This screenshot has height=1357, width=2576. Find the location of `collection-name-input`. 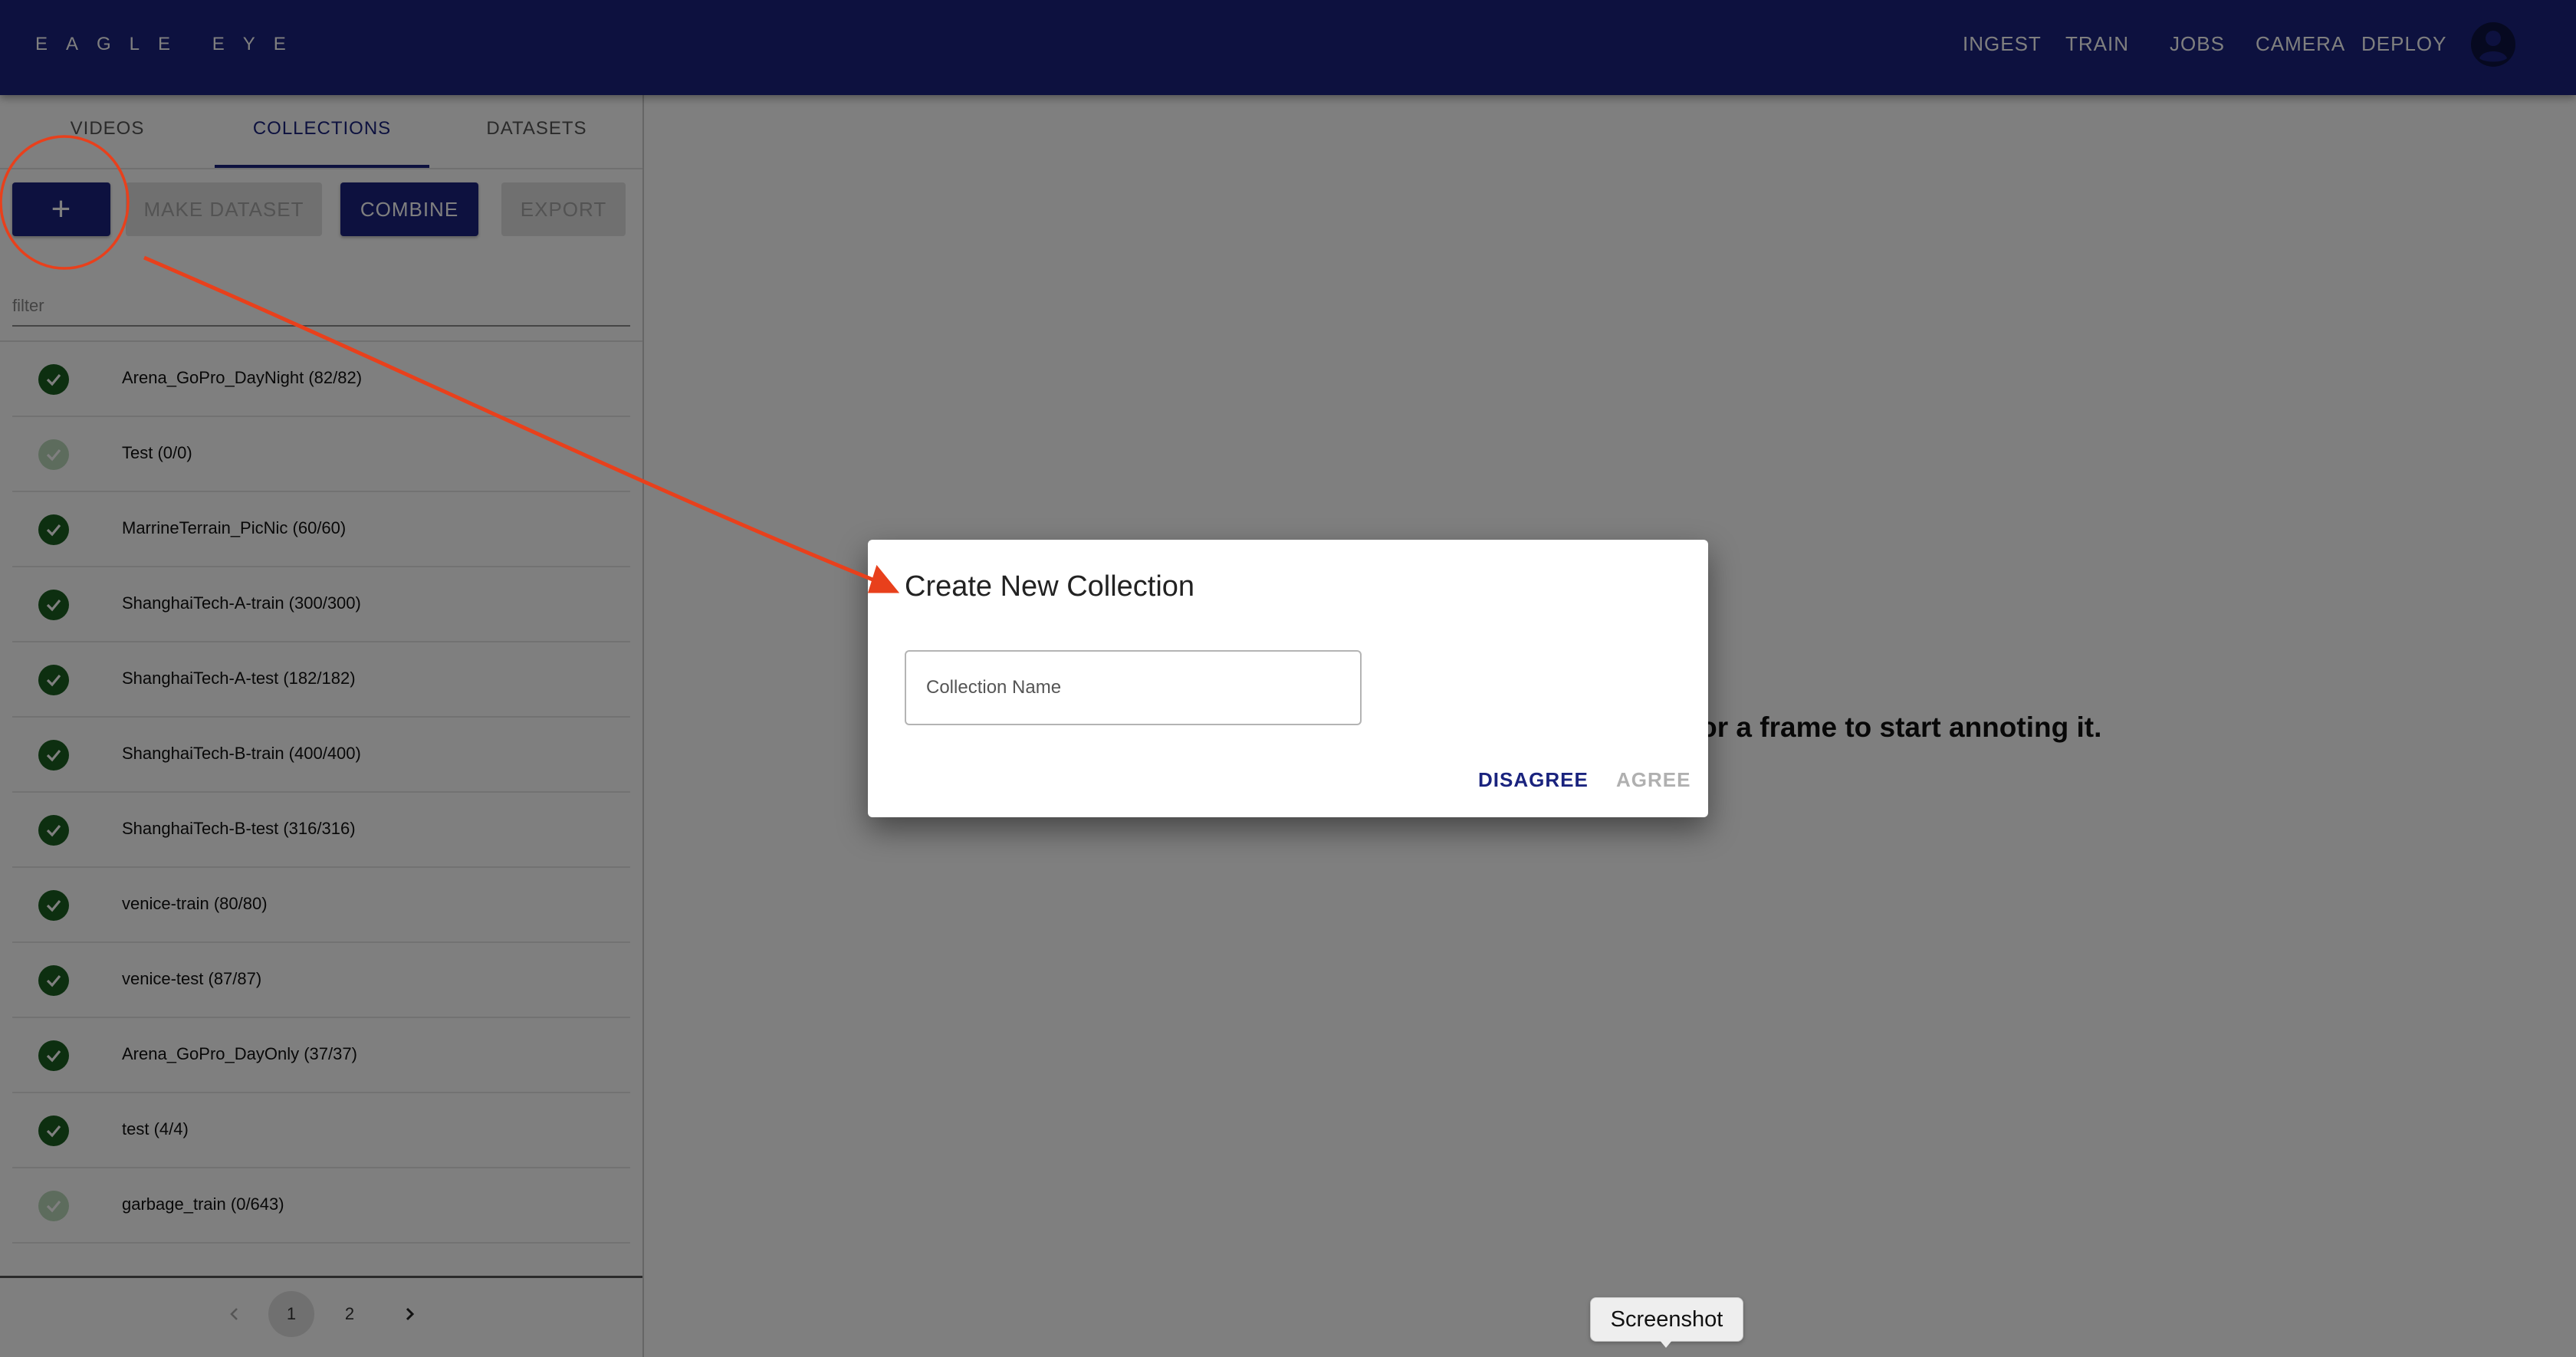

collection-name-input is located at coordinates (1133, 688).